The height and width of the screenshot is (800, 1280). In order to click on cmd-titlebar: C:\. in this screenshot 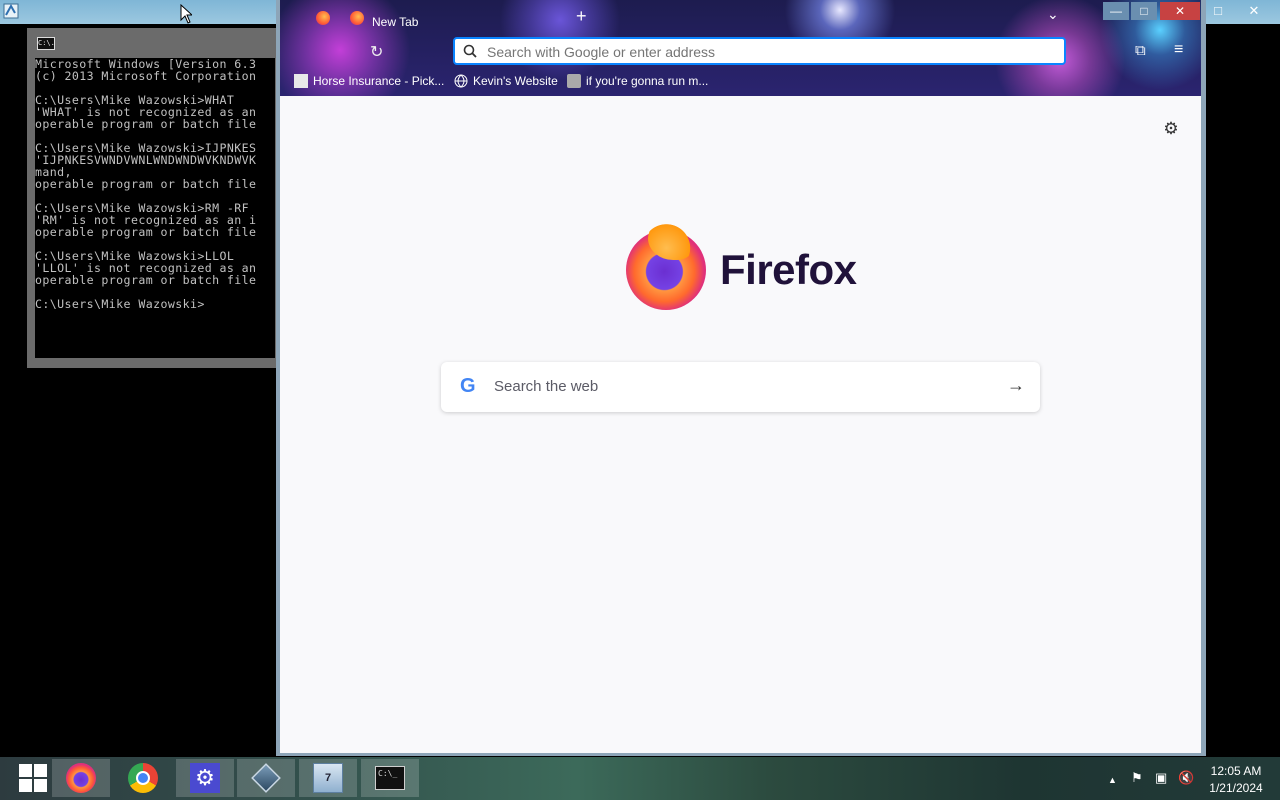, I will do `click(154, 42)`.